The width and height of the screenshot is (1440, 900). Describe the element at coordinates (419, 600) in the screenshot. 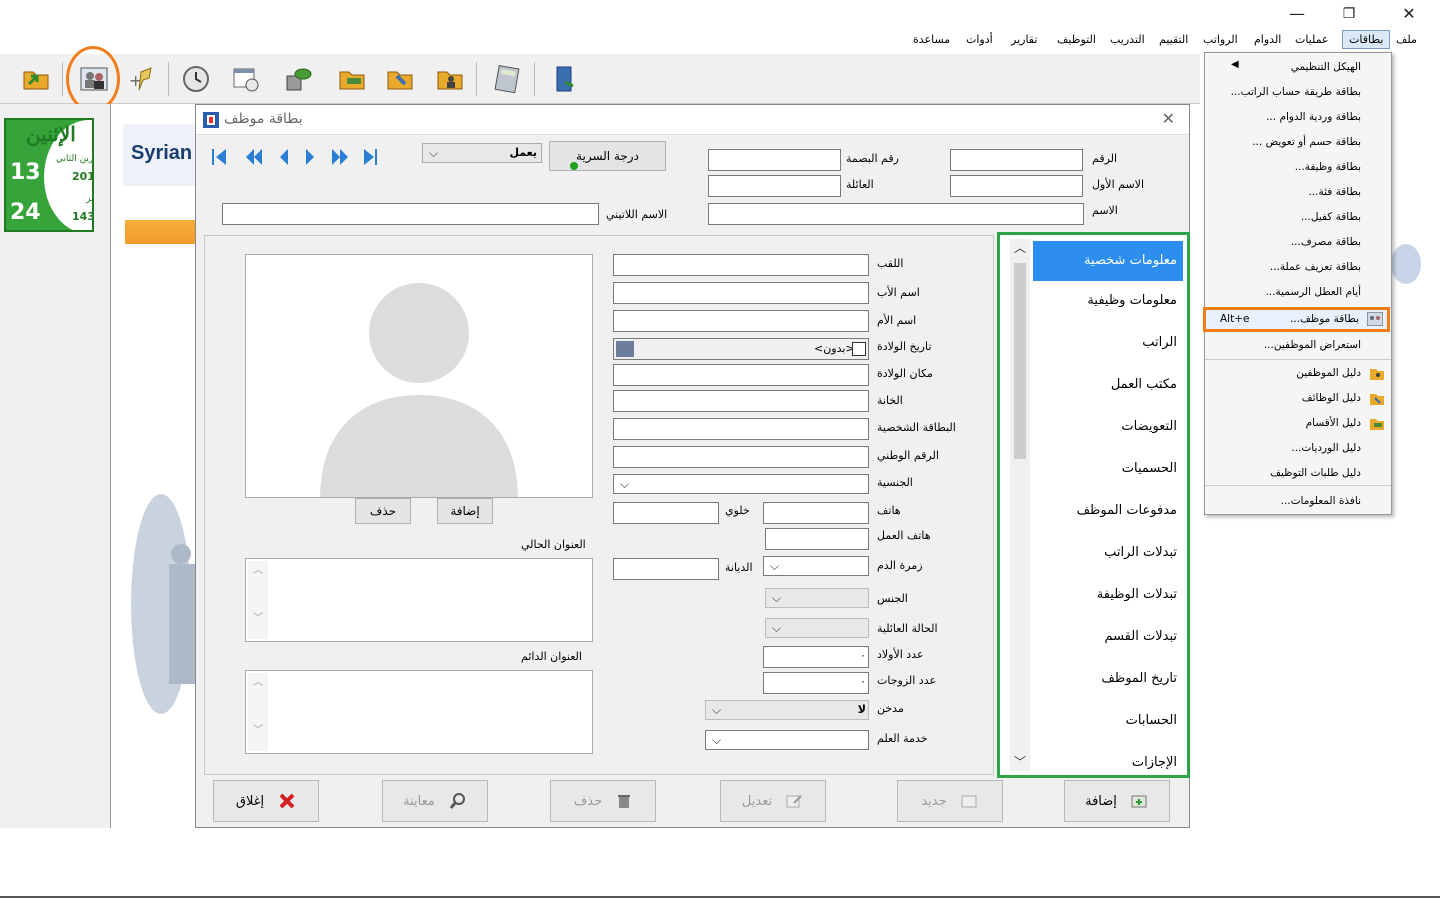

I see `current-address-input: ︿ ﹀` at that location.